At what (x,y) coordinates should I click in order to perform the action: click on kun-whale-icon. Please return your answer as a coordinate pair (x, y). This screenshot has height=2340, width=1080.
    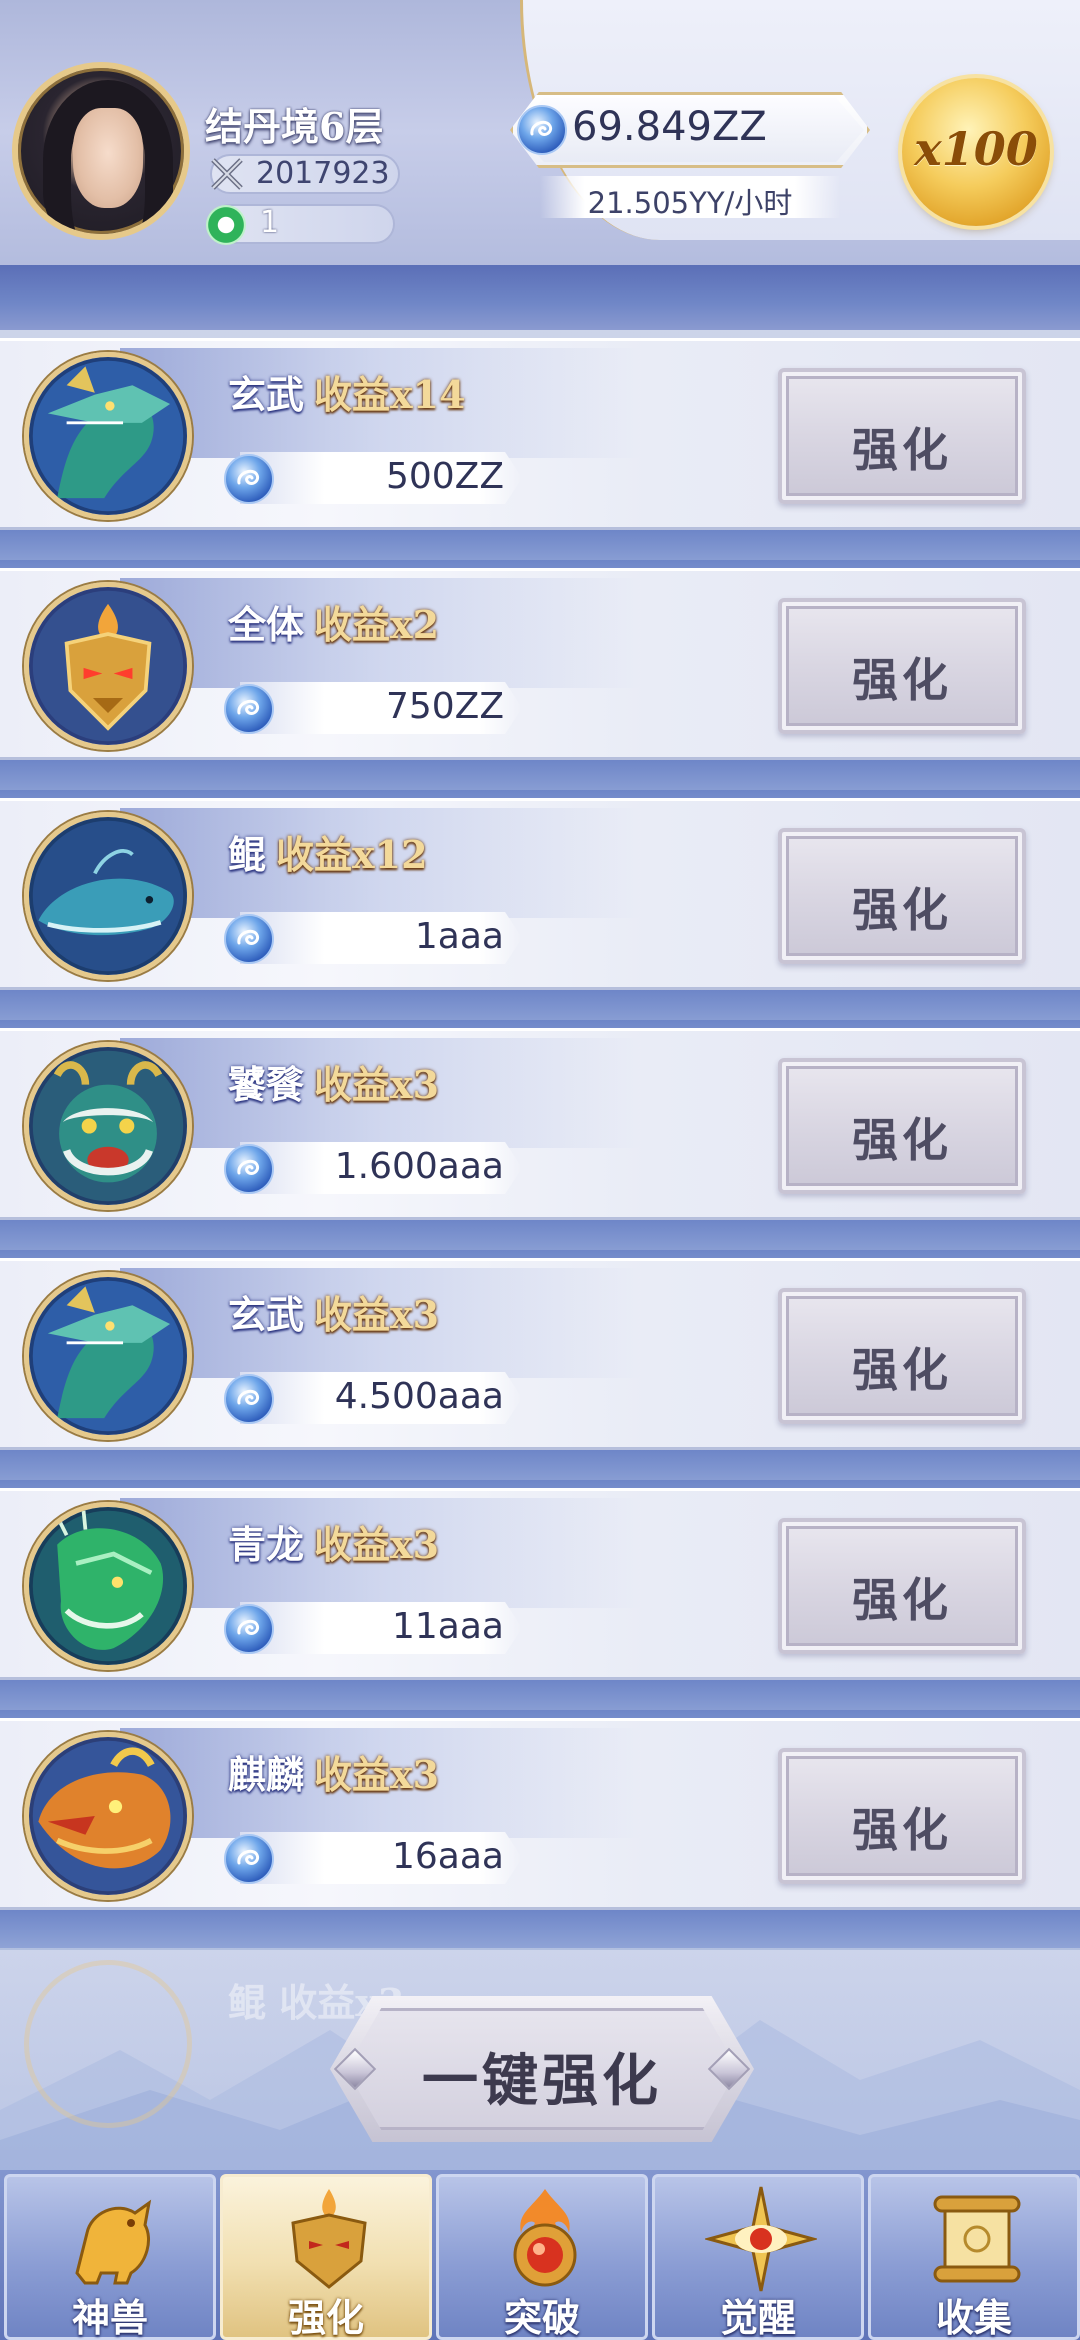
    Looking at the image, I should click on (108, 896).